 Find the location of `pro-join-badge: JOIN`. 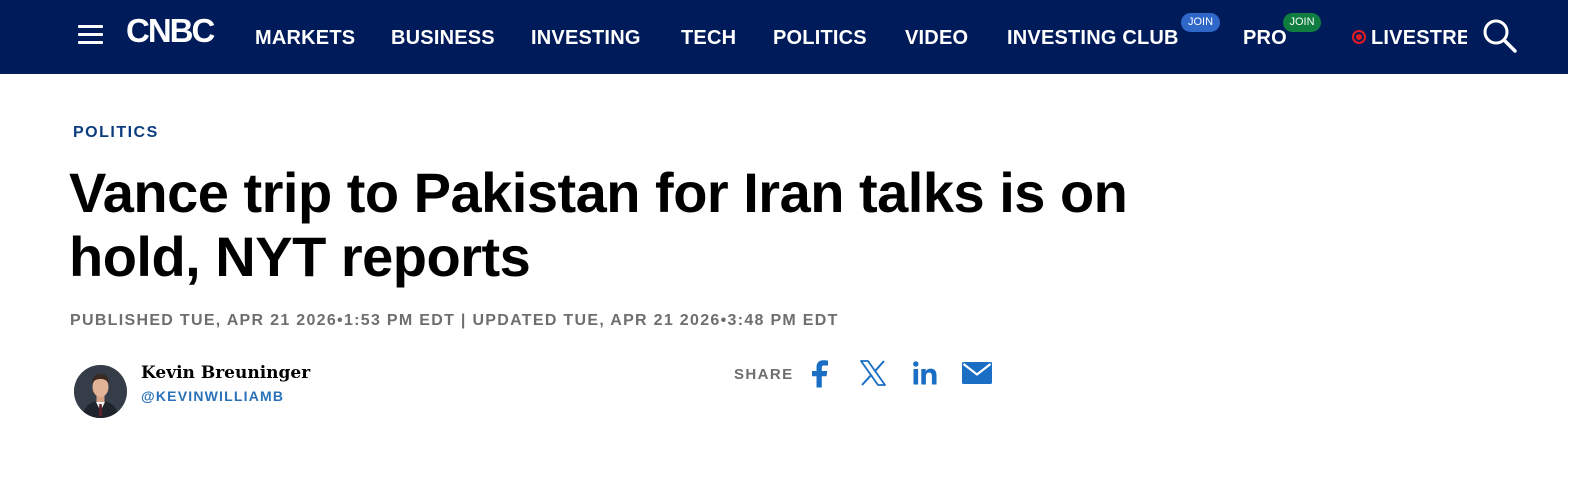

pro-join-badge: JOIN is located at coordinates (1302, 22).